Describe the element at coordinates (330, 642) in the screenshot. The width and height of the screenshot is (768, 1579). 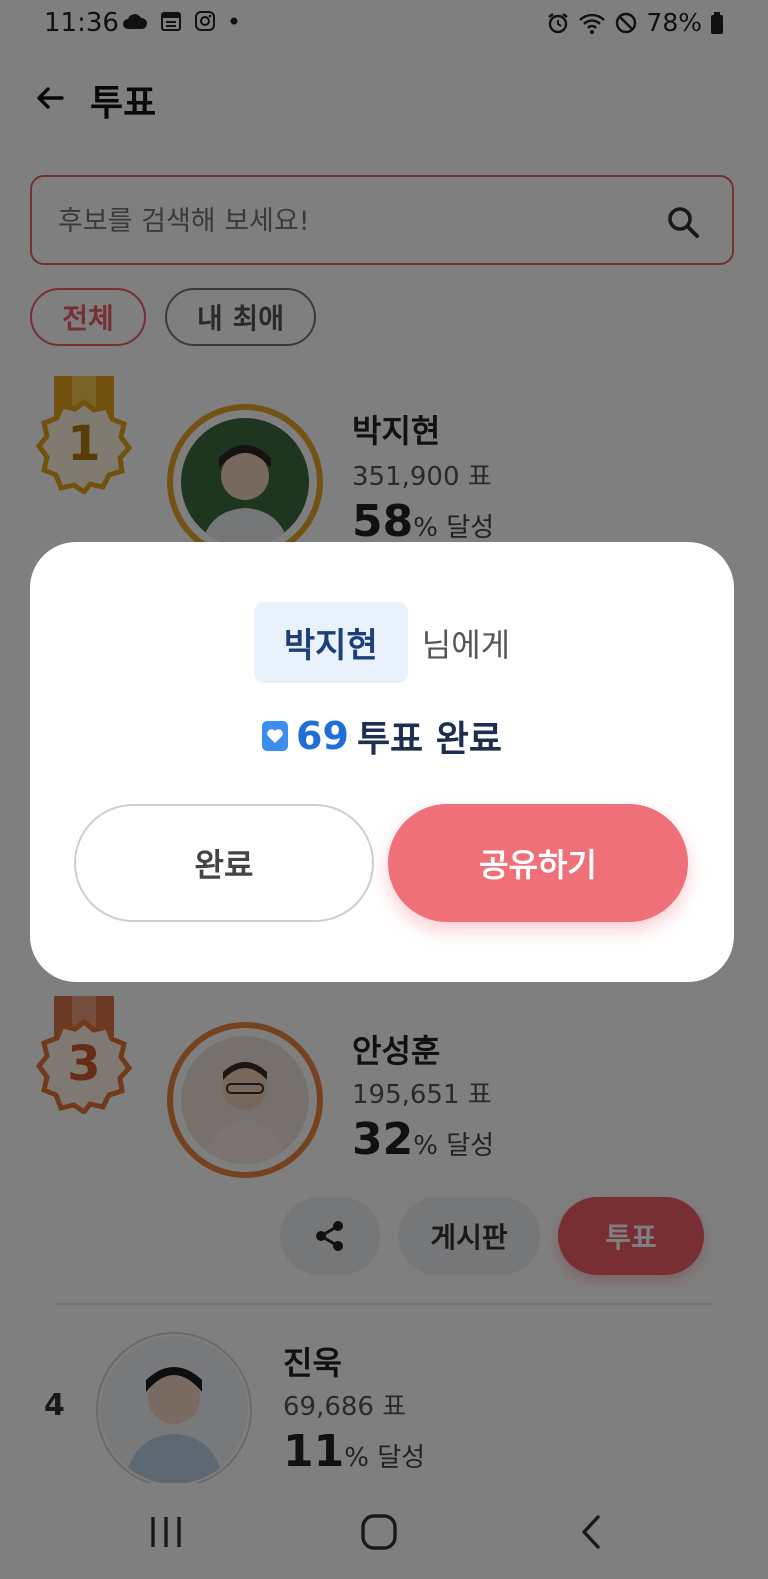
I see `recipient-name: 박지현` at that location.